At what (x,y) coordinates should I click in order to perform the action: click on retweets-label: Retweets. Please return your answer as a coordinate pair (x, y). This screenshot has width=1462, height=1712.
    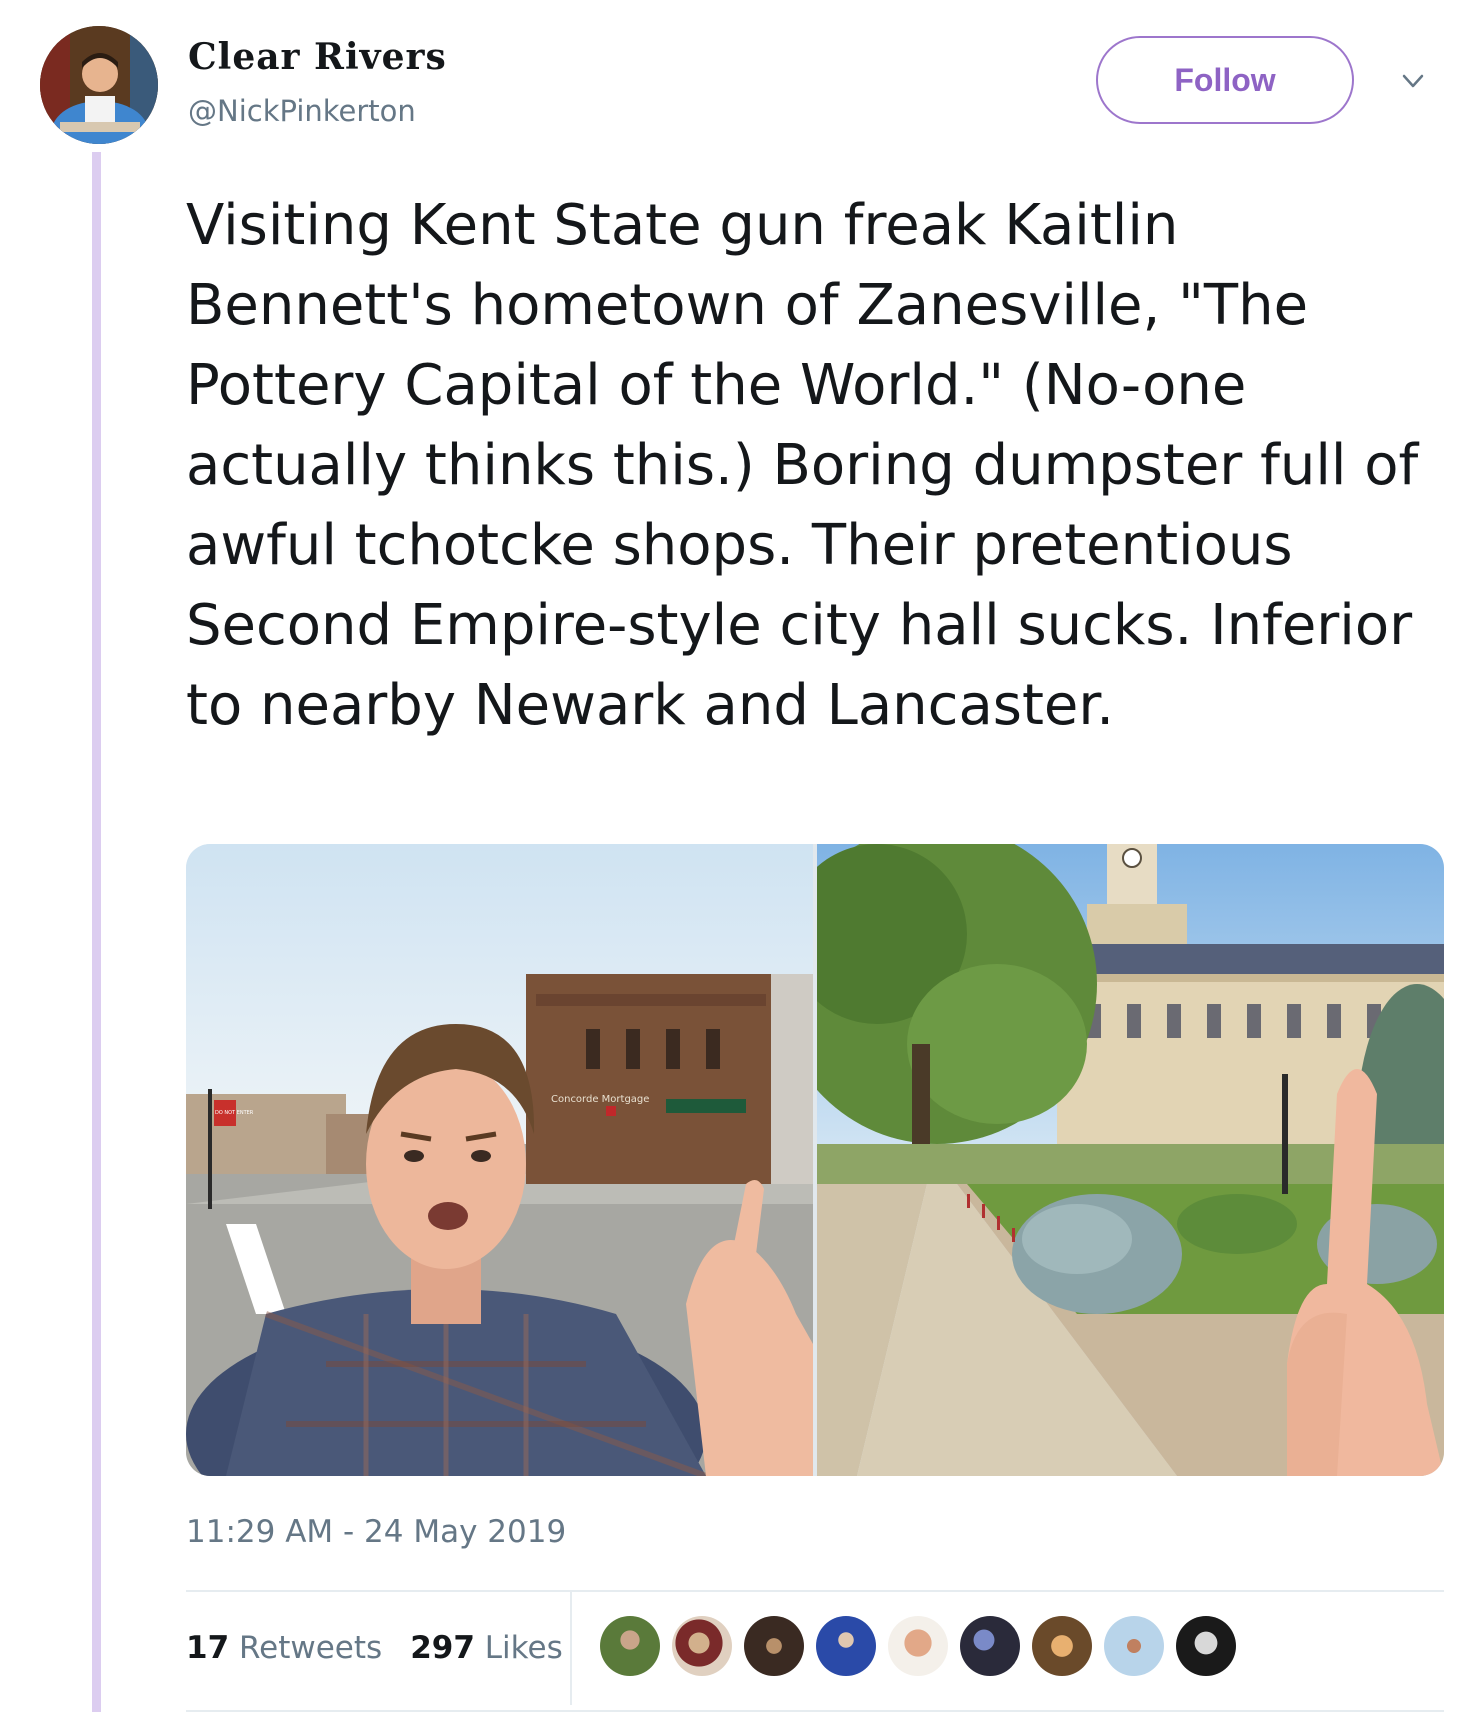
    Looking at the image, I should click on (311, 1648).